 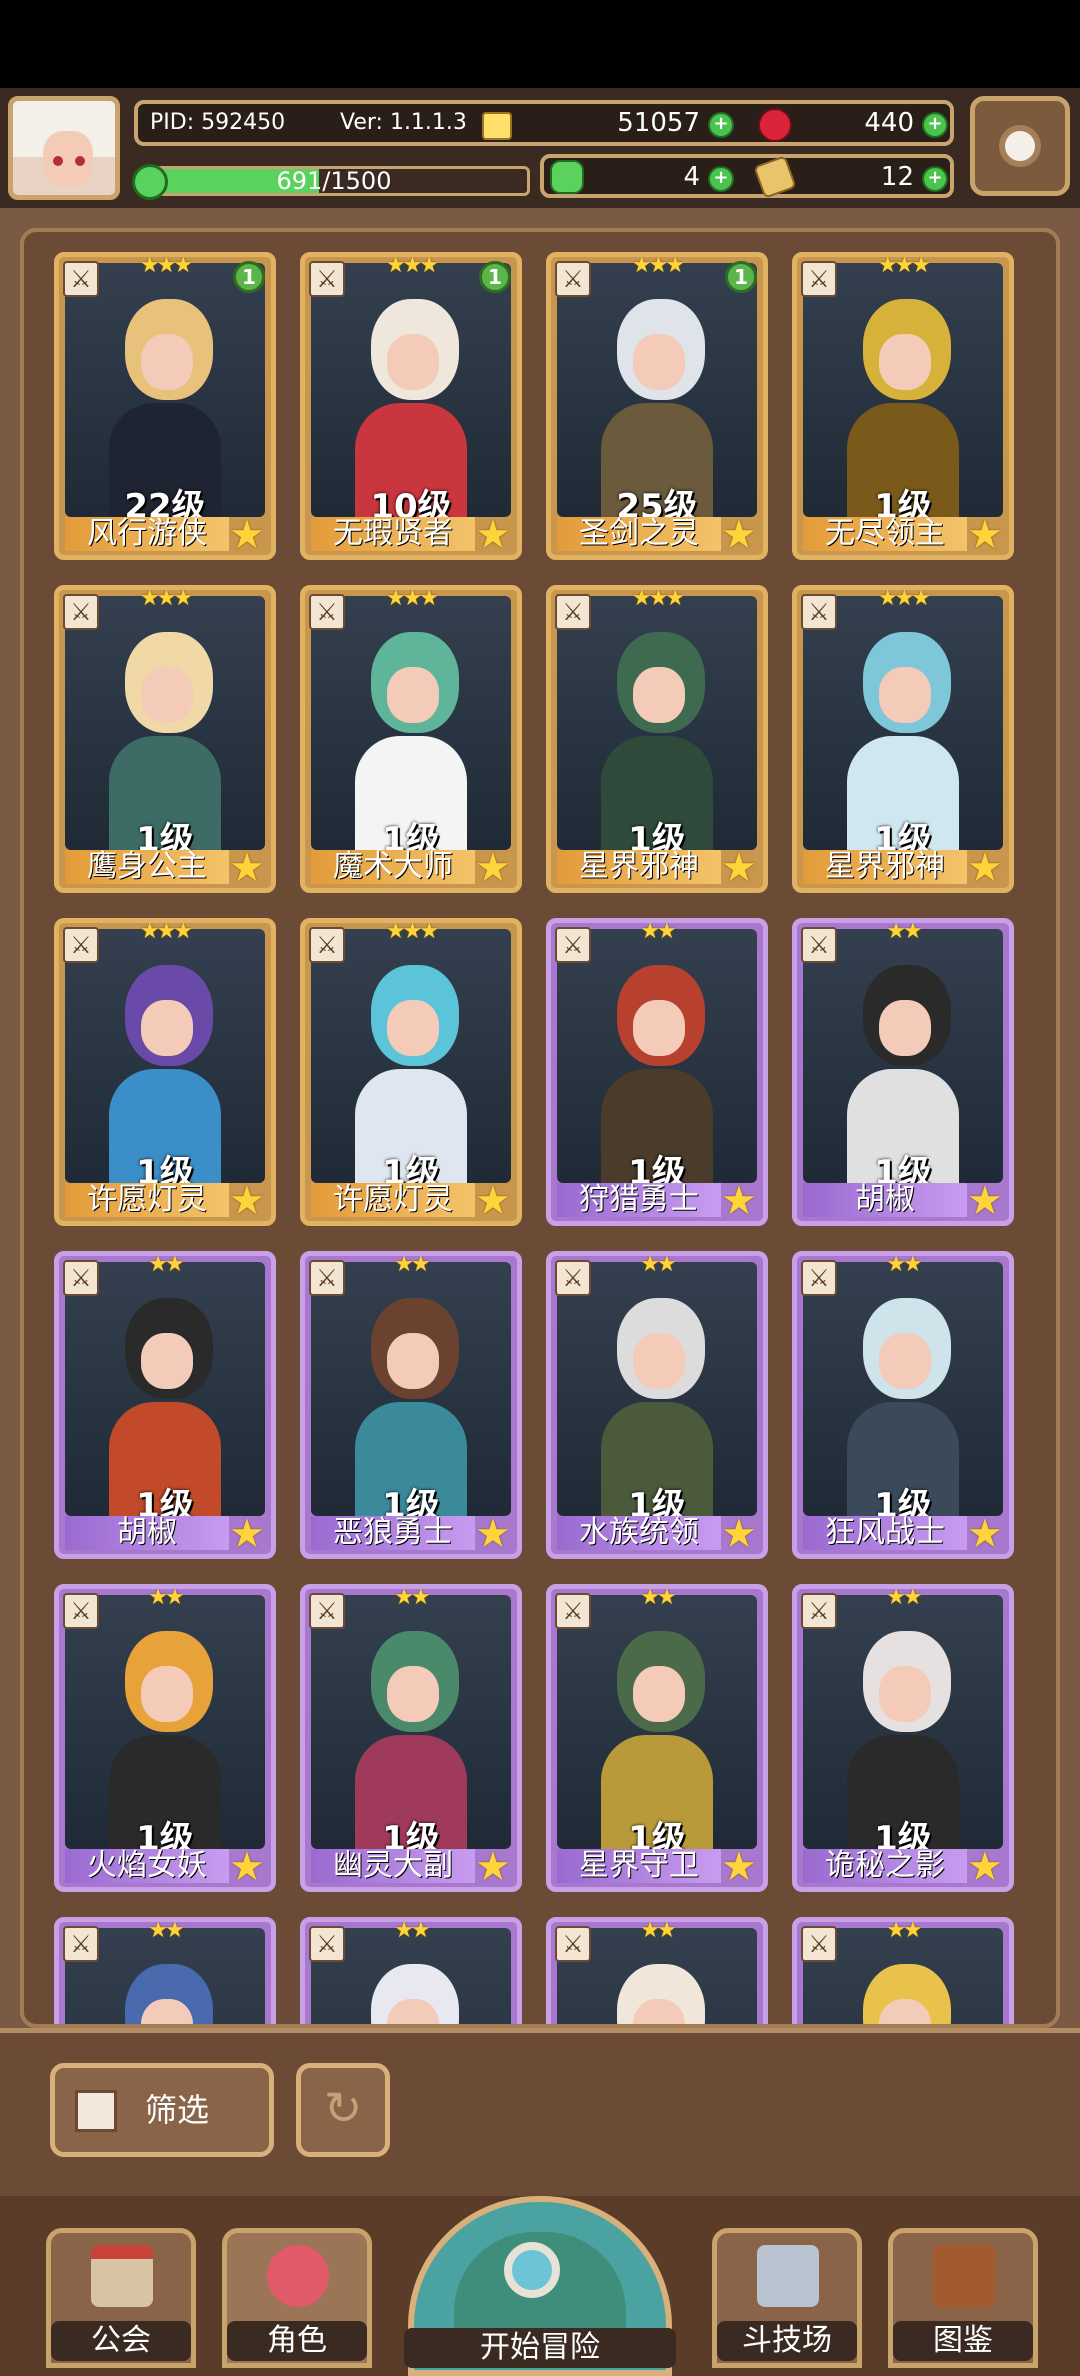 What do you see at coordinates (165, 406) in the screenshot?
I see `hero-card: ⚔ ★★★ 1 22级 风行游侠 ★` at bounding box center [165, 406].